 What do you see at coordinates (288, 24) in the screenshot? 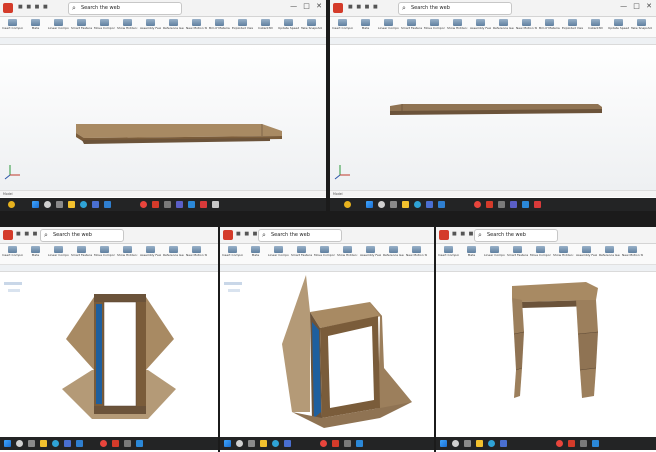
I see `ribbon-button: Update SpeedPak` at bounding box center [288, 24].